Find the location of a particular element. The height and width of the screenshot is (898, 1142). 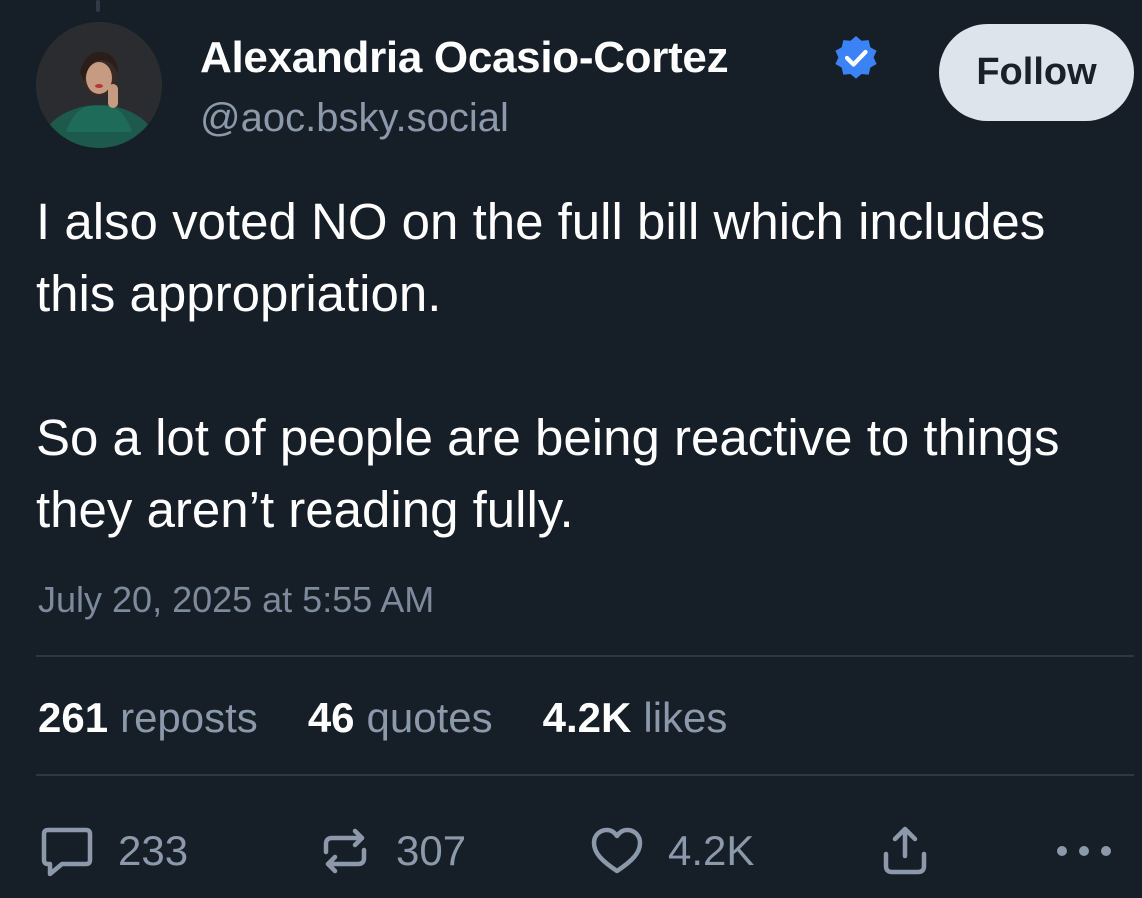

reposts-count: 261 is located at coordinates (73, 717).